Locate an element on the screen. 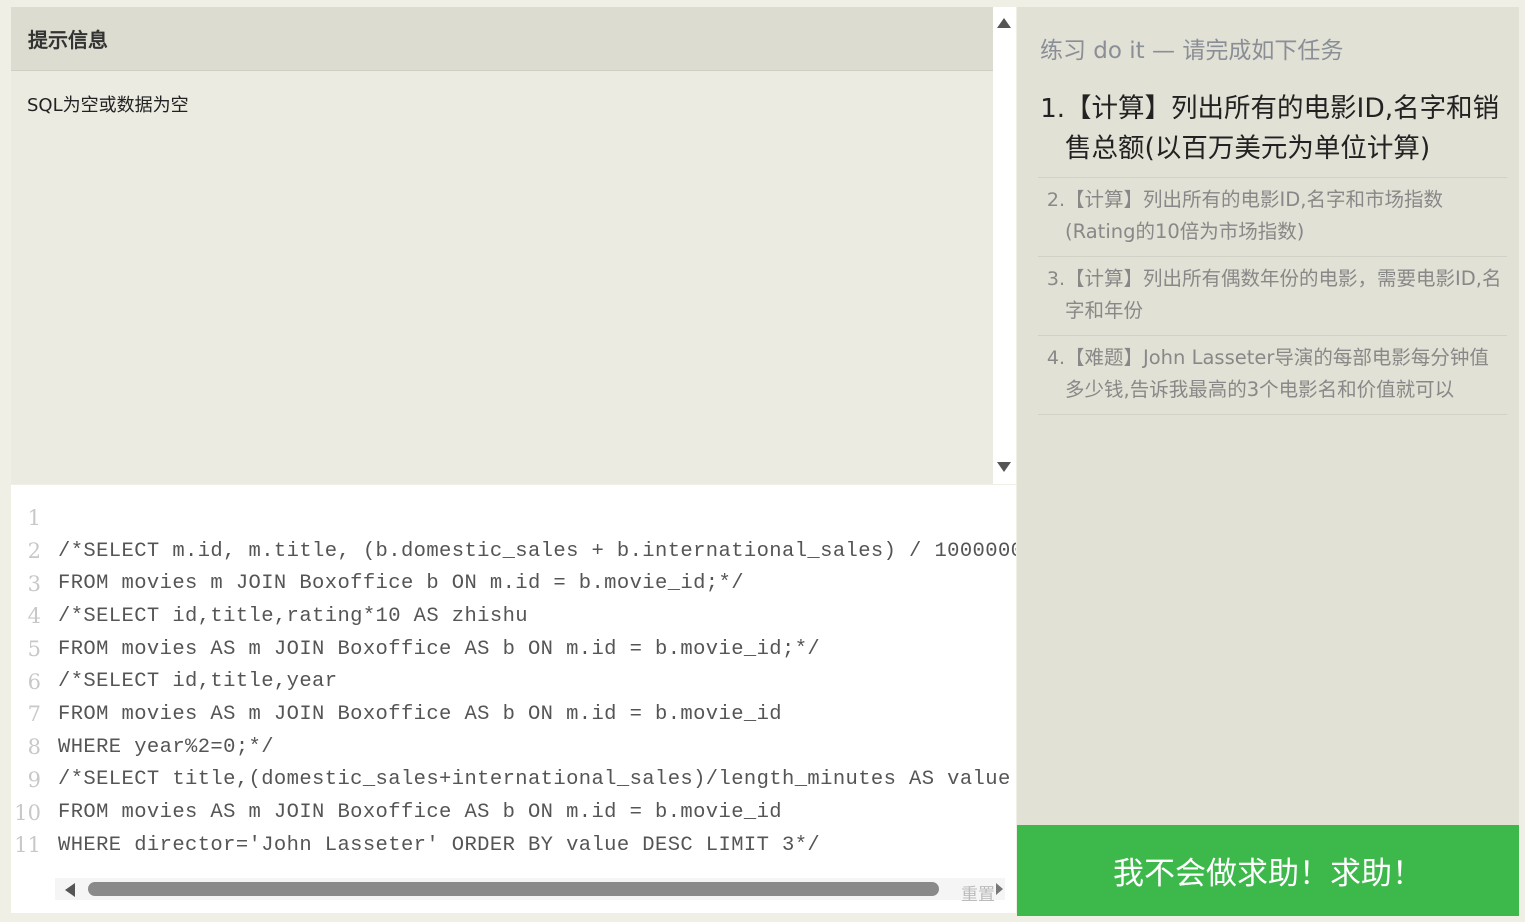  task-number: 2. is located at coordinates (1055, 200).